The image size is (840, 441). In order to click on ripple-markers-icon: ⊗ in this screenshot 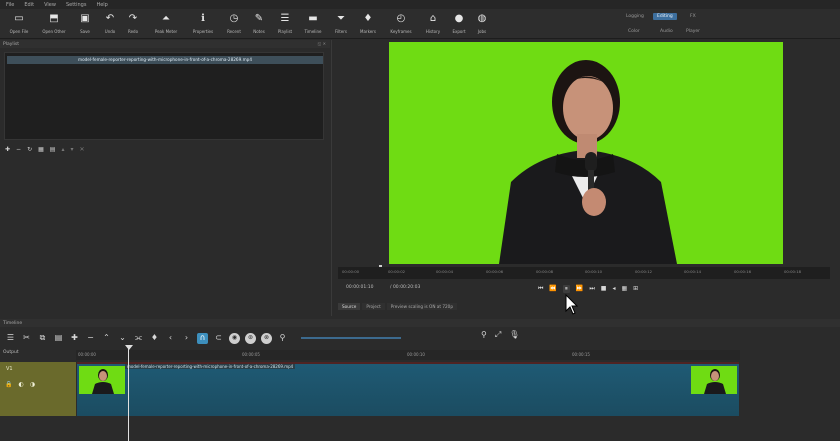, I will do `click(266, 338)`.